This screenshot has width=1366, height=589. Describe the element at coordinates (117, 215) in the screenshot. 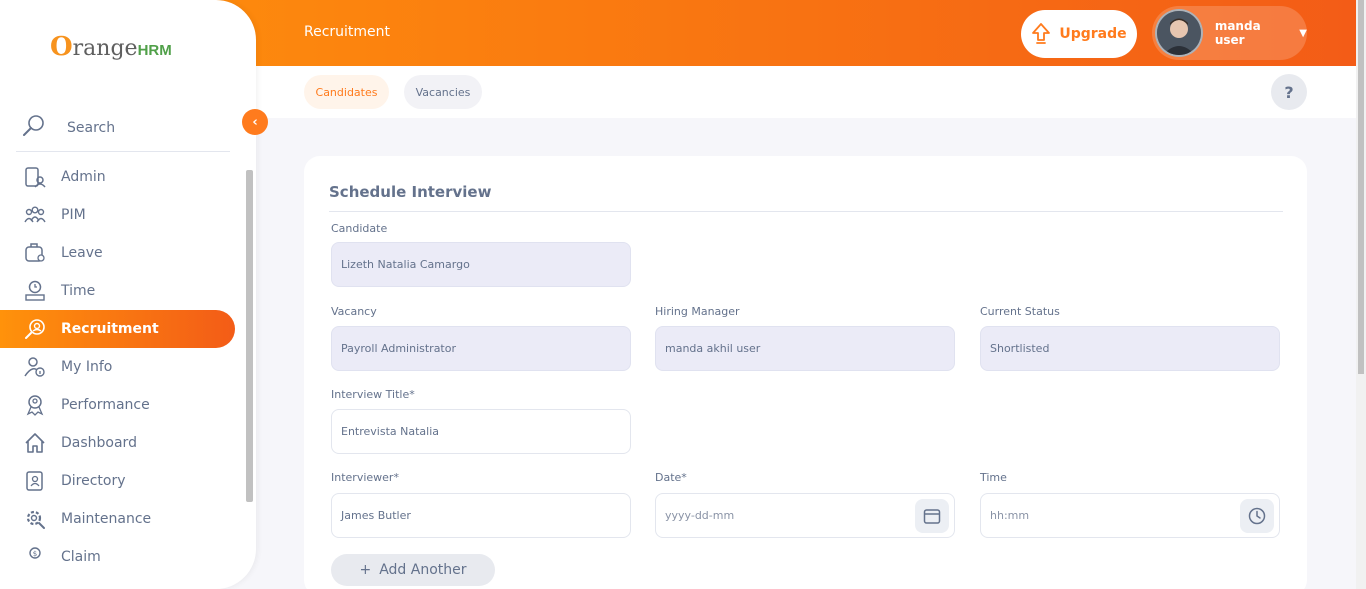

I see `sidebar-item-pim: PIM` at that location.